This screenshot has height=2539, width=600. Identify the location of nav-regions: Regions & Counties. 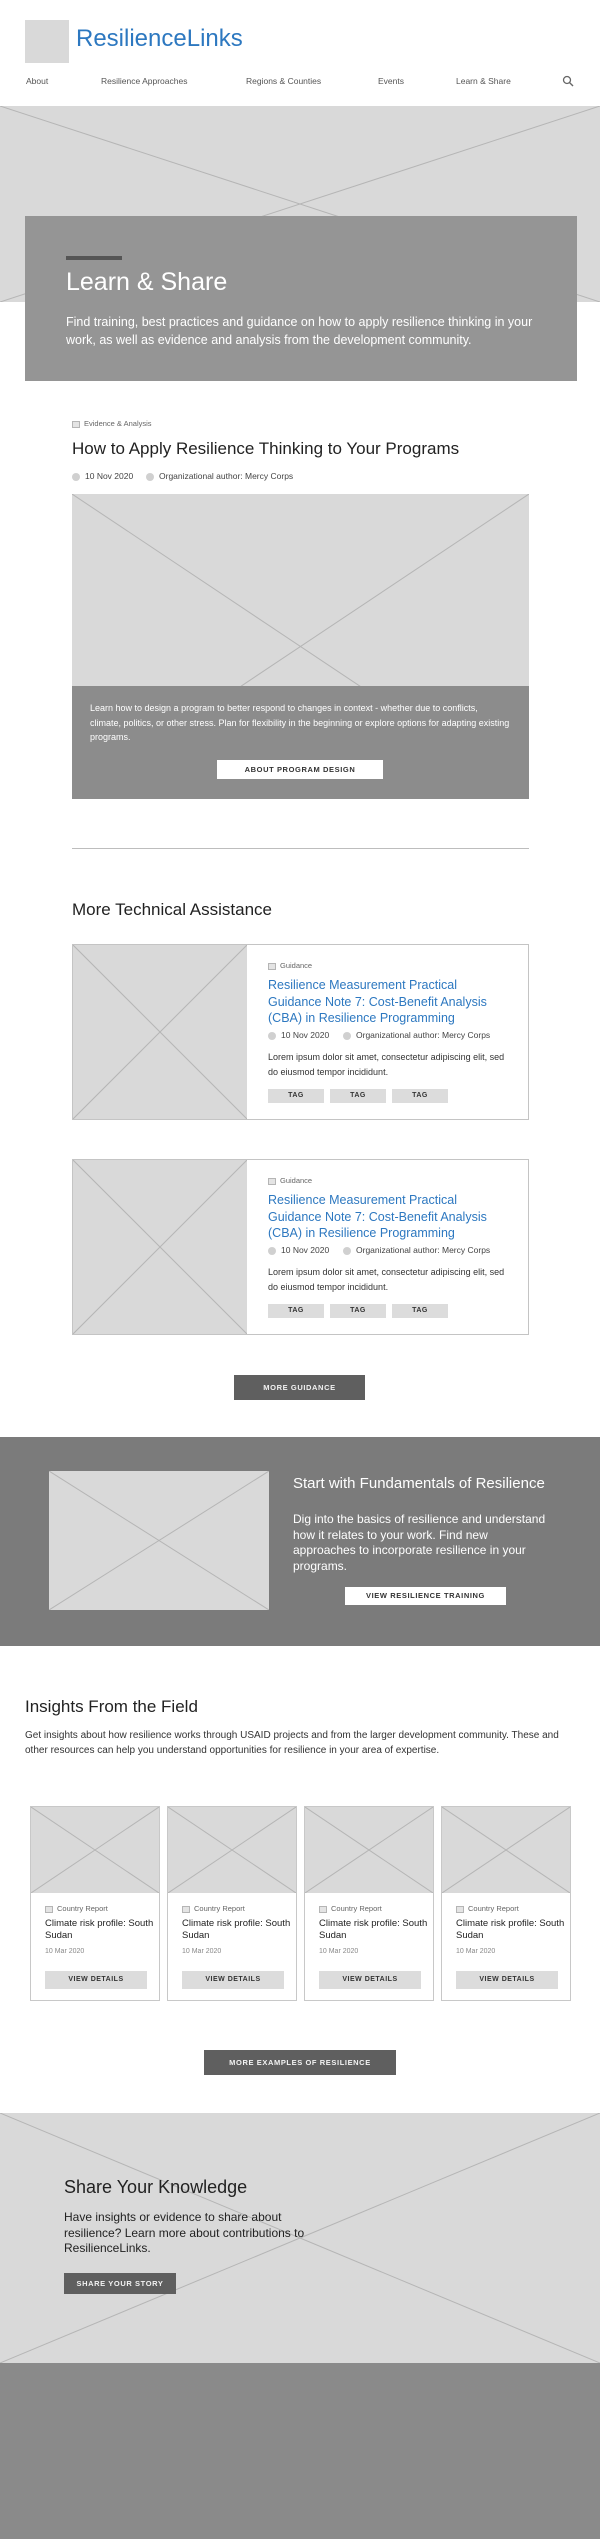
(283, 81).